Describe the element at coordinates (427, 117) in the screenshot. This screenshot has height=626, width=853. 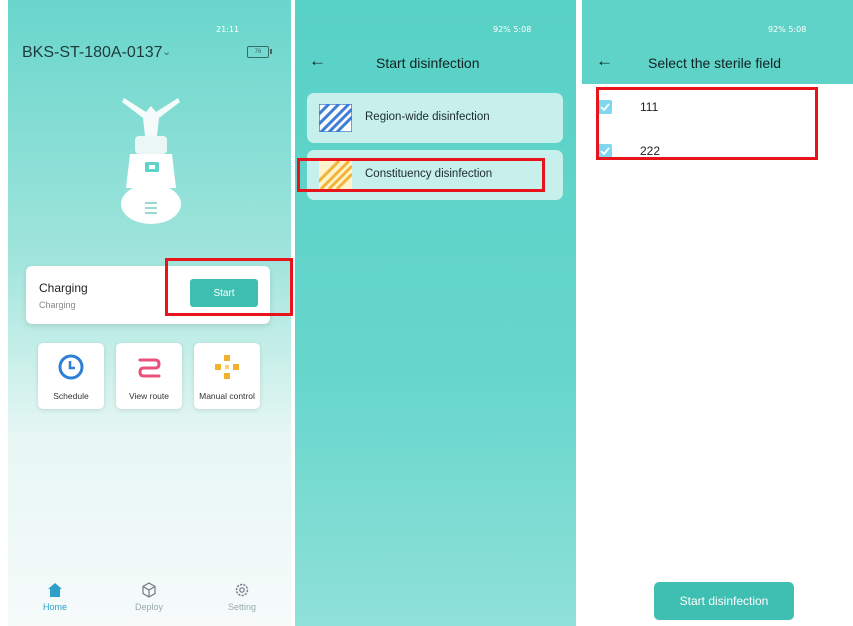
I see `option-region-wide-label: Region-wide disinfection` at that location.